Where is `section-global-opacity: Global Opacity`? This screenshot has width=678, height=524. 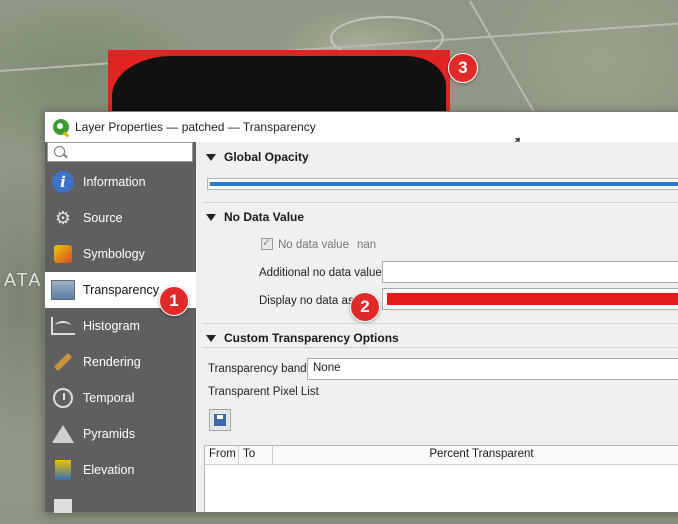
section-global-opacity: Global Opacity is located at coordinates (257, 157).